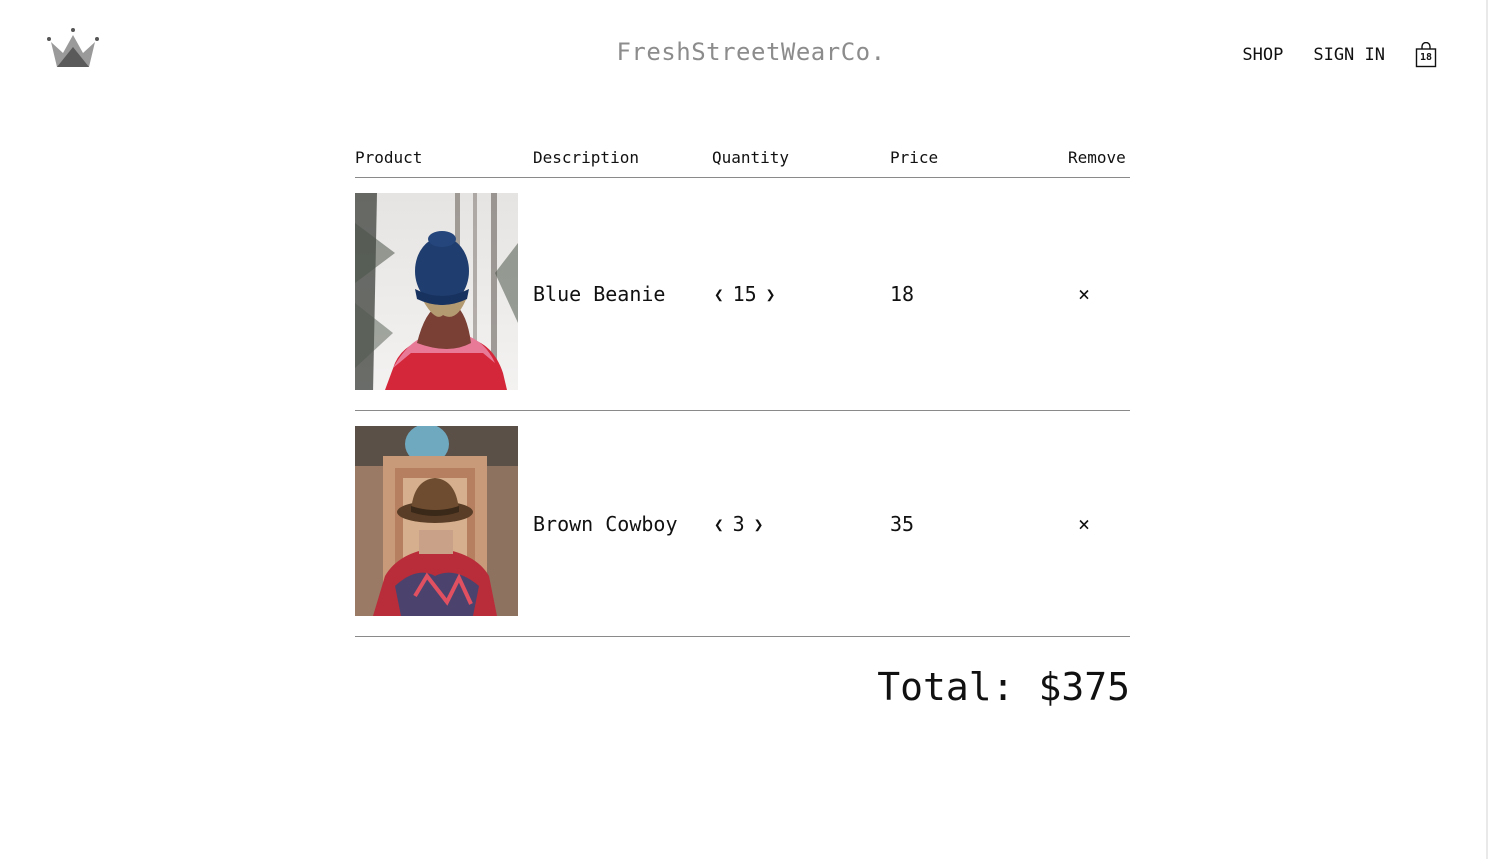 The image size is (1488, 859). Describe the element at coordinates (1349, 55) in the screenshot. I see `nav-sign-in-link: SIGN IN` at that location.